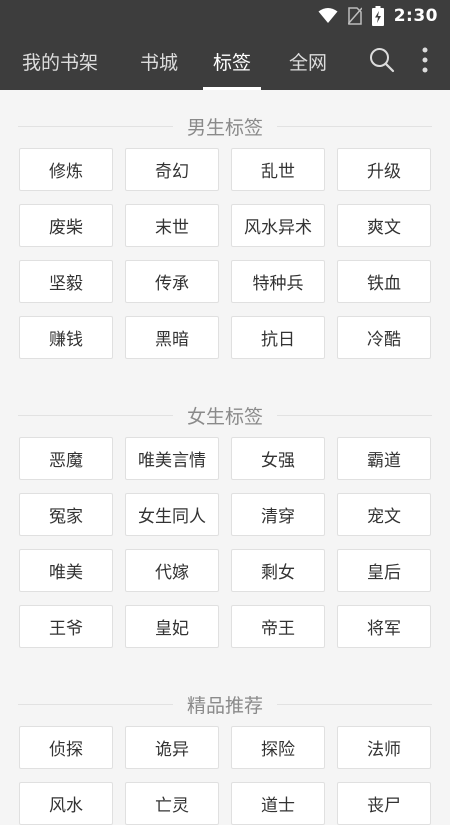 The height and width of the screenshot is (825, 450). What do you see at coordinates (384, 458) in the screenshot?
I see `tag-button: 霸道` at bounding box center [384, 458].